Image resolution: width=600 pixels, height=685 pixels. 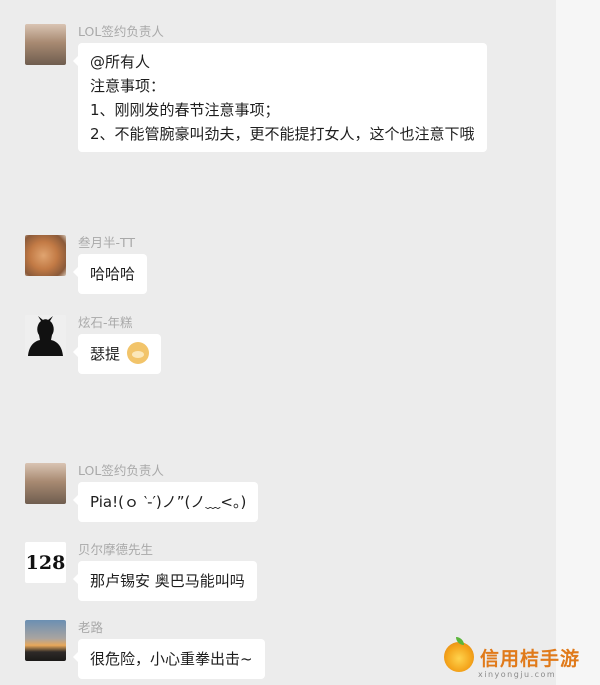 What do you see at coordinates (128, 86) in the screenshot?
I see `message-line: 注意事项：` at bounding box center [128, 86].